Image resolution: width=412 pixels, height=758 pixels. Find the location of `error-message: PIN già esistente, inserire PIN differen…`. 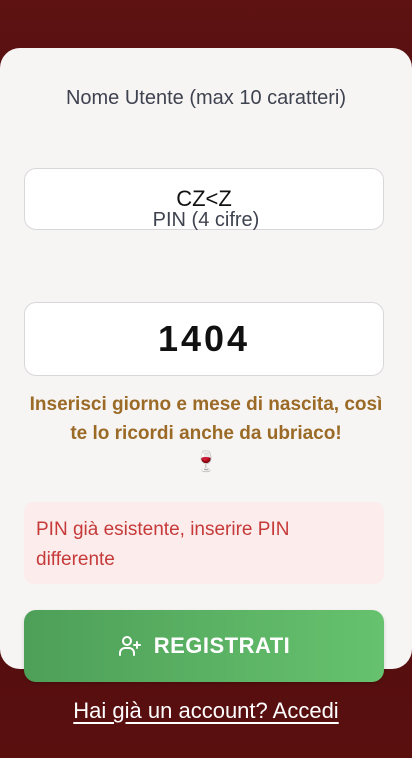

error-message: PIN già esistente, inserire PIN differen… is located at coordinates (204, 543).